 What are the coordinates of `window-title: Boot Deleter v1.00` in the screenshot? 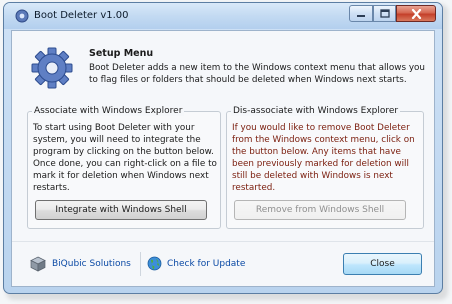 It's located at (81, 15).